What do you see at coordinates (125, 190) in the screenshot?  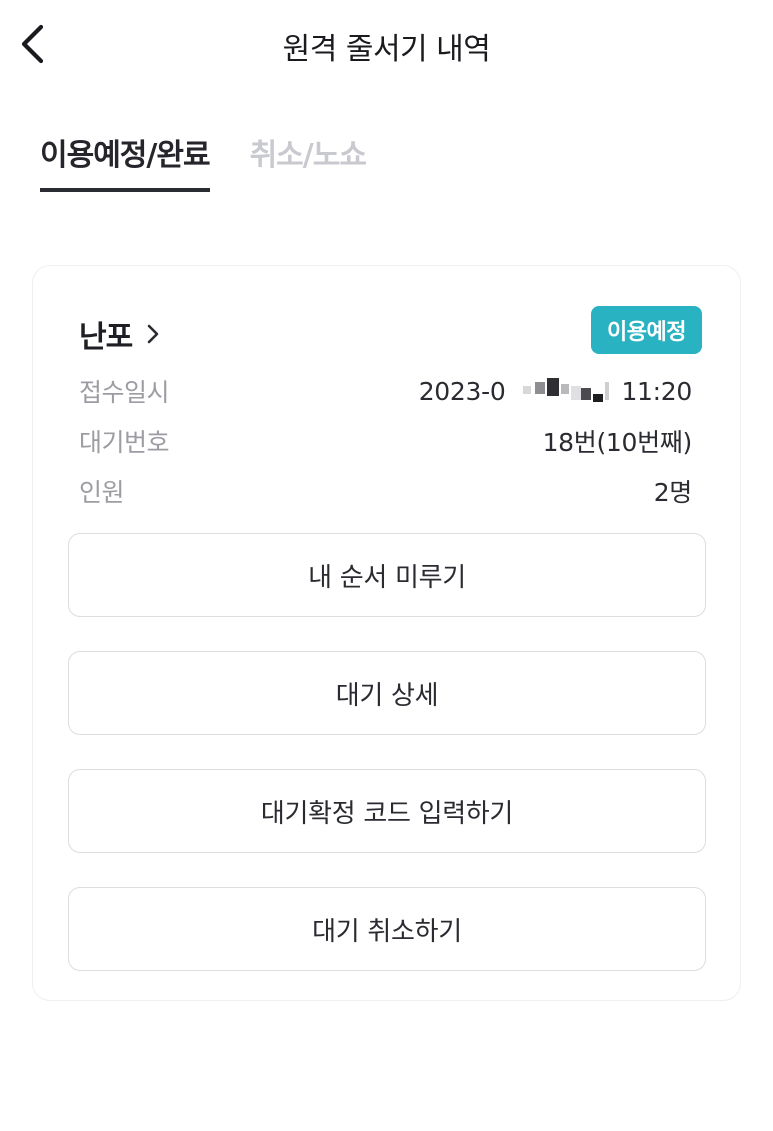 I see `active-tab-indicator` at bounding box center [125, 190].